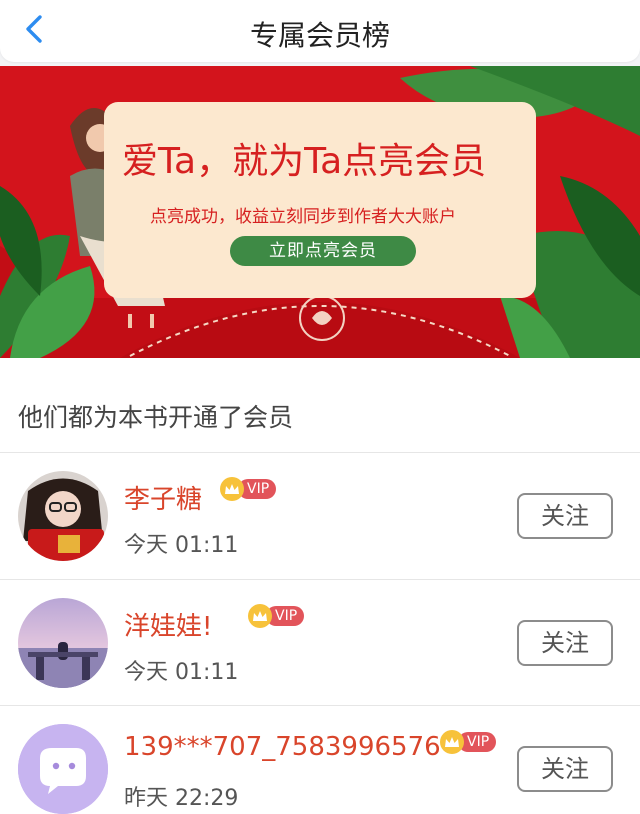 The image size is (640, 814). I want to click on chat-bubble-icon, so click(63, 769).